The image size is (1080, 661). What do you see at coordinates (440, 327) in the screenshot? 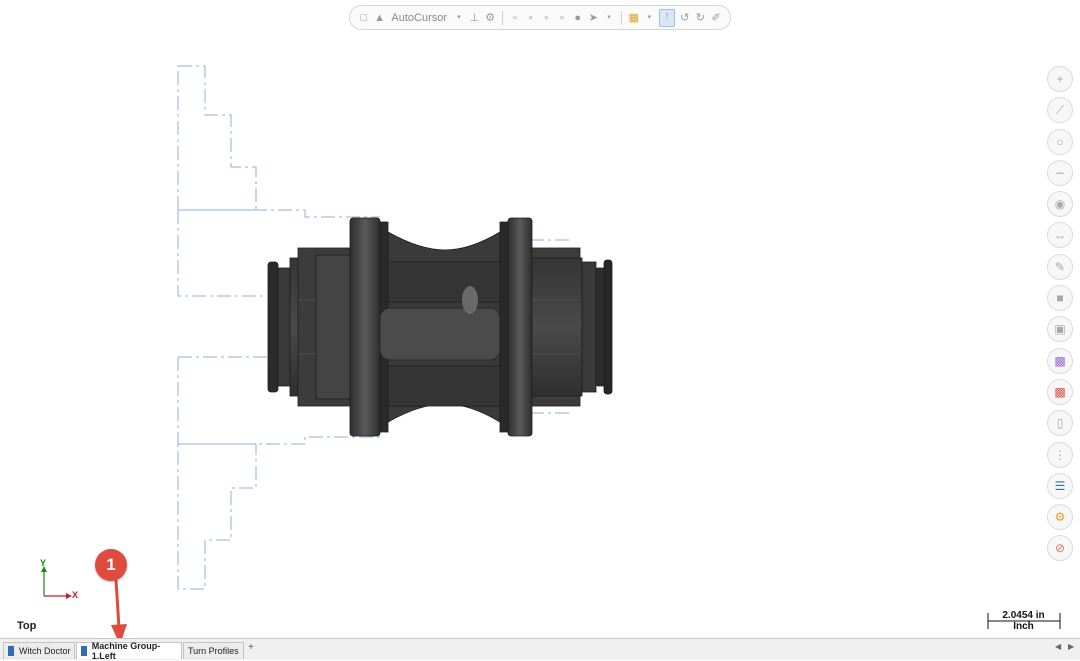
I see `machined-part` at bounding box center [440, 327].